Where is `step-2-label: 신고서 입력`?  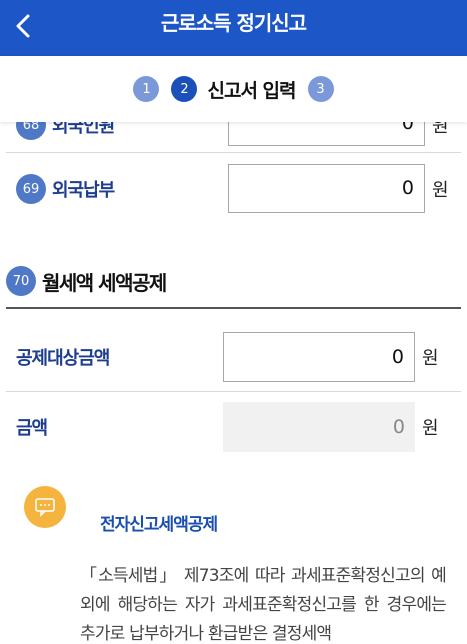 step-2-label: 신고서 입력 is located at coordinates (251, 90).